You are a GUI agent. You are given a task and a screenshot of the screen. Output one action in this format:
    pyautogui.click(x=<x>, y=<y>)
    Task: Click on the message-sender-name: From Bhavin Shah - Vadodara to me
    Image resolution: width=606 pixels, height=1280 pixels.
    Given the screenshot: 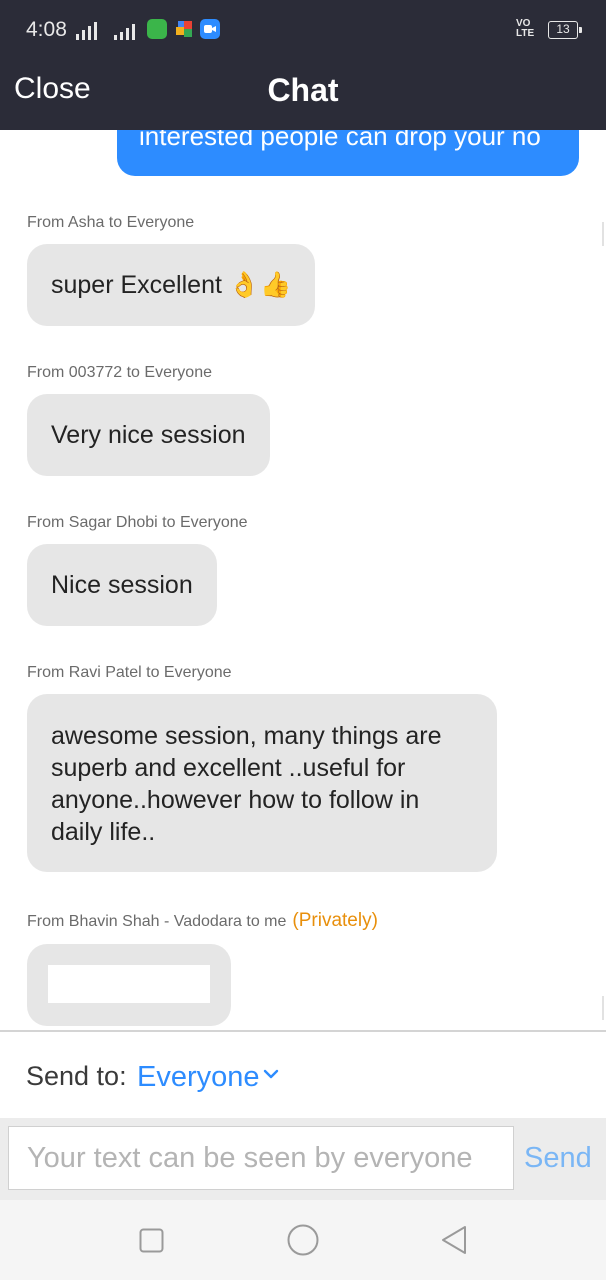 What is the action you would take?
    pyautogui.click(x=157, y=921)
    